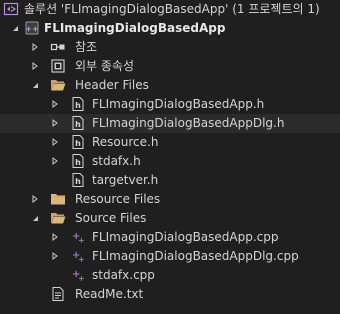 This screenshot has height=314, width=340. I want to click on source-file-label: stdafx.cpp, so click(123, 275).